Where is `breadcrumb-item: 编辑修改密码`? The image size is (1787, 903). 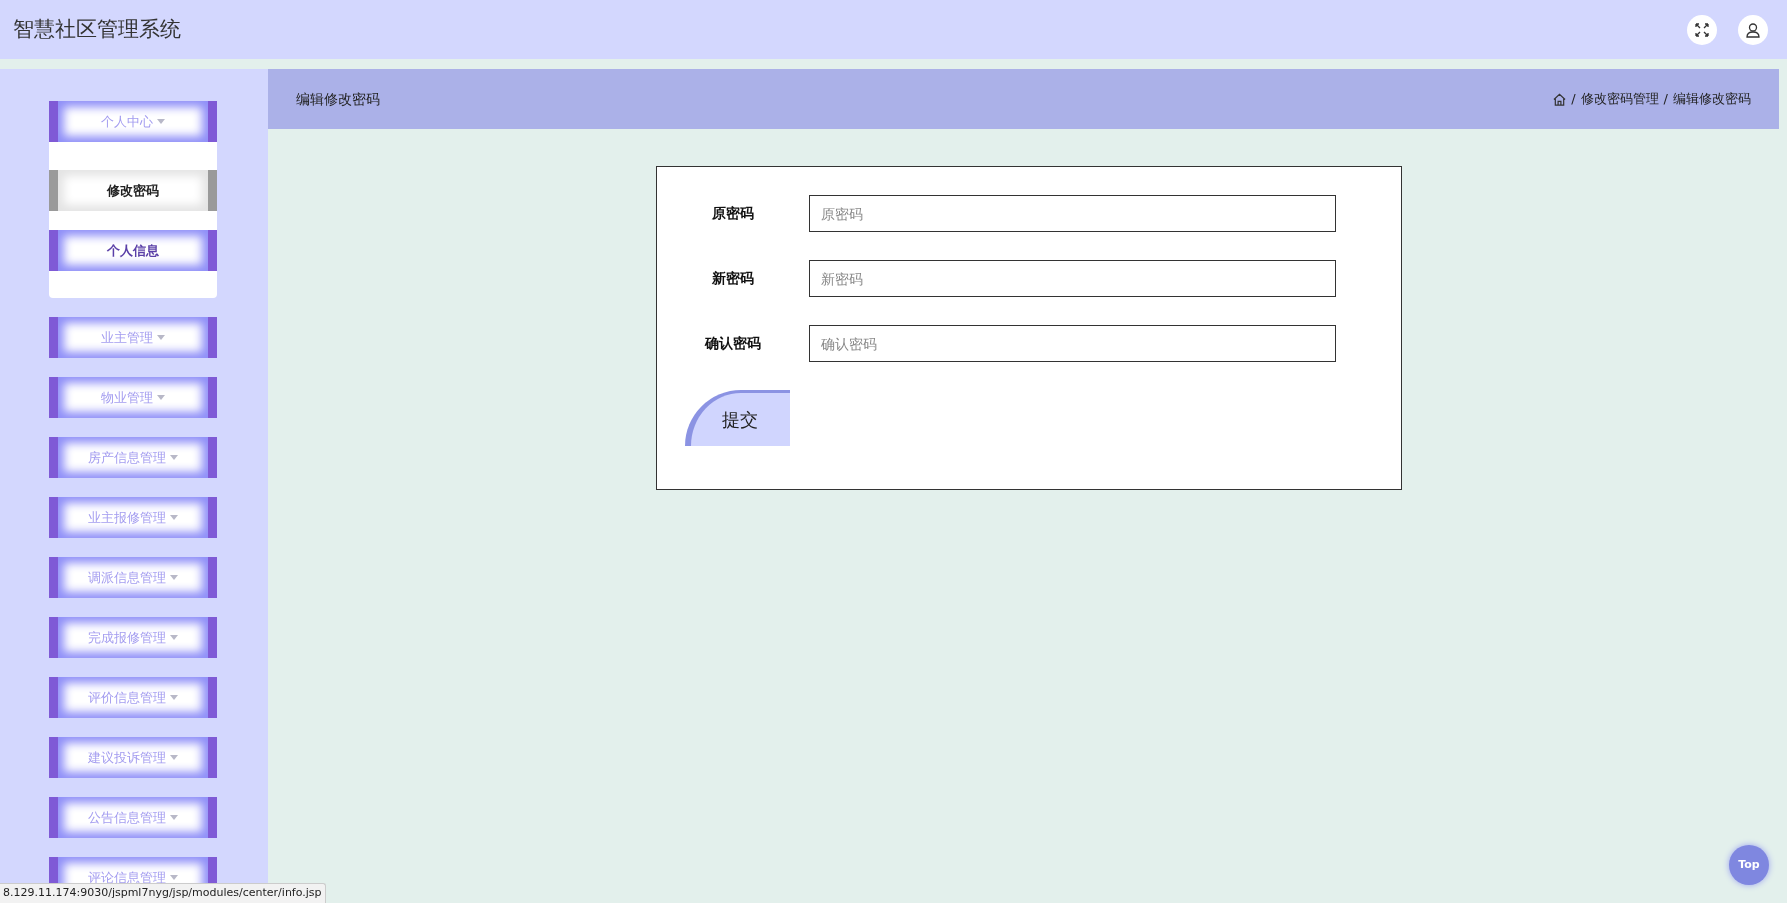
breadcrumb-item: 编辑修改密码 is located at coordinates (1712, 99).